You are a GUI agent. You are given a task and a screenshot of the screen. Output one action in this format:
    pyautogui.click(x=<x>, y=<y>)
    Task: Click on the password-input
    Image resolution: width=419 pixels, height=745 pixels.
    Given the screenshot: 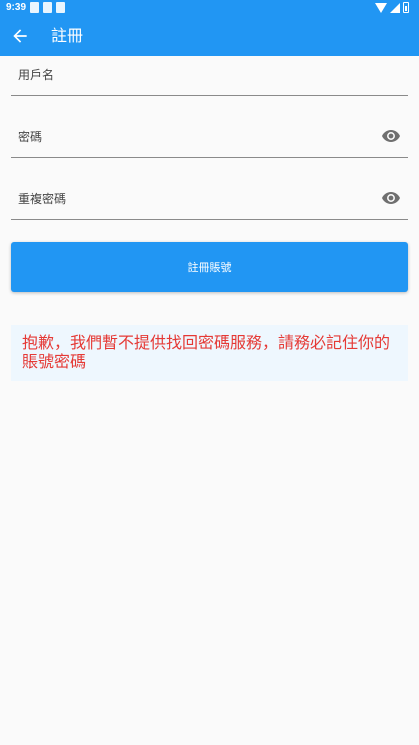 What is the action you would take?
    pyautogui.click(x=183, y=137)
    